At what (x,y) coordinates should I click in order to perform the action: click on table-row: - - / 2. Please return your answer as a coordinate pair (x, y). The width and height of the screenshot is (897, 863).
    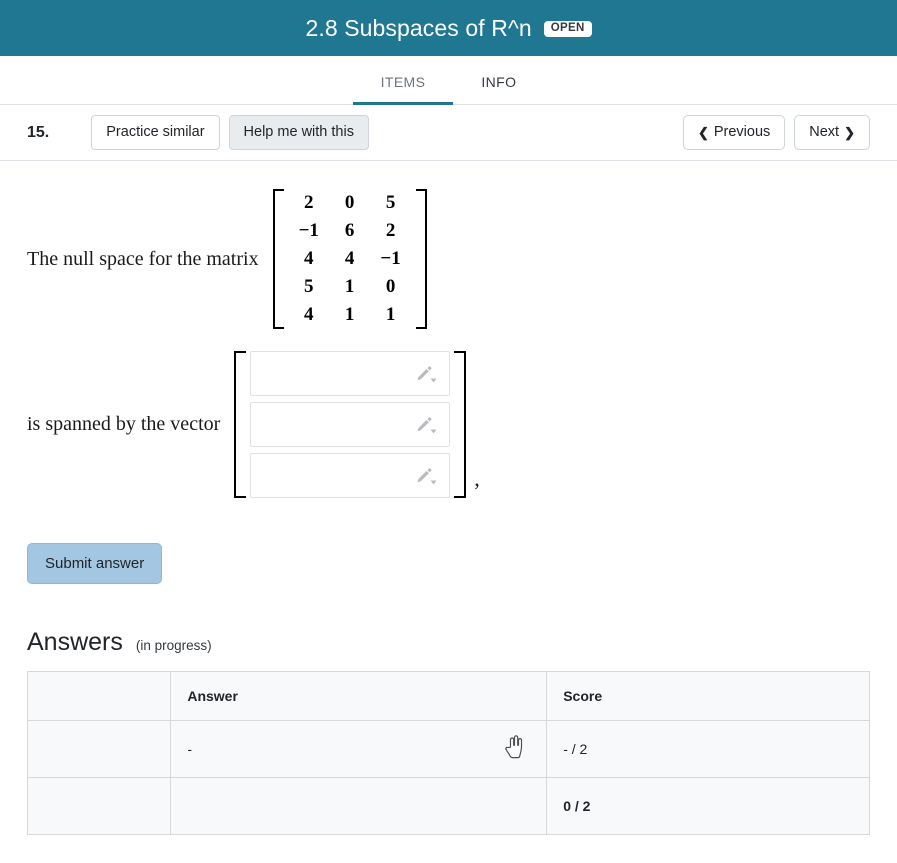
    Looking at the image, I should click on (448, 749).